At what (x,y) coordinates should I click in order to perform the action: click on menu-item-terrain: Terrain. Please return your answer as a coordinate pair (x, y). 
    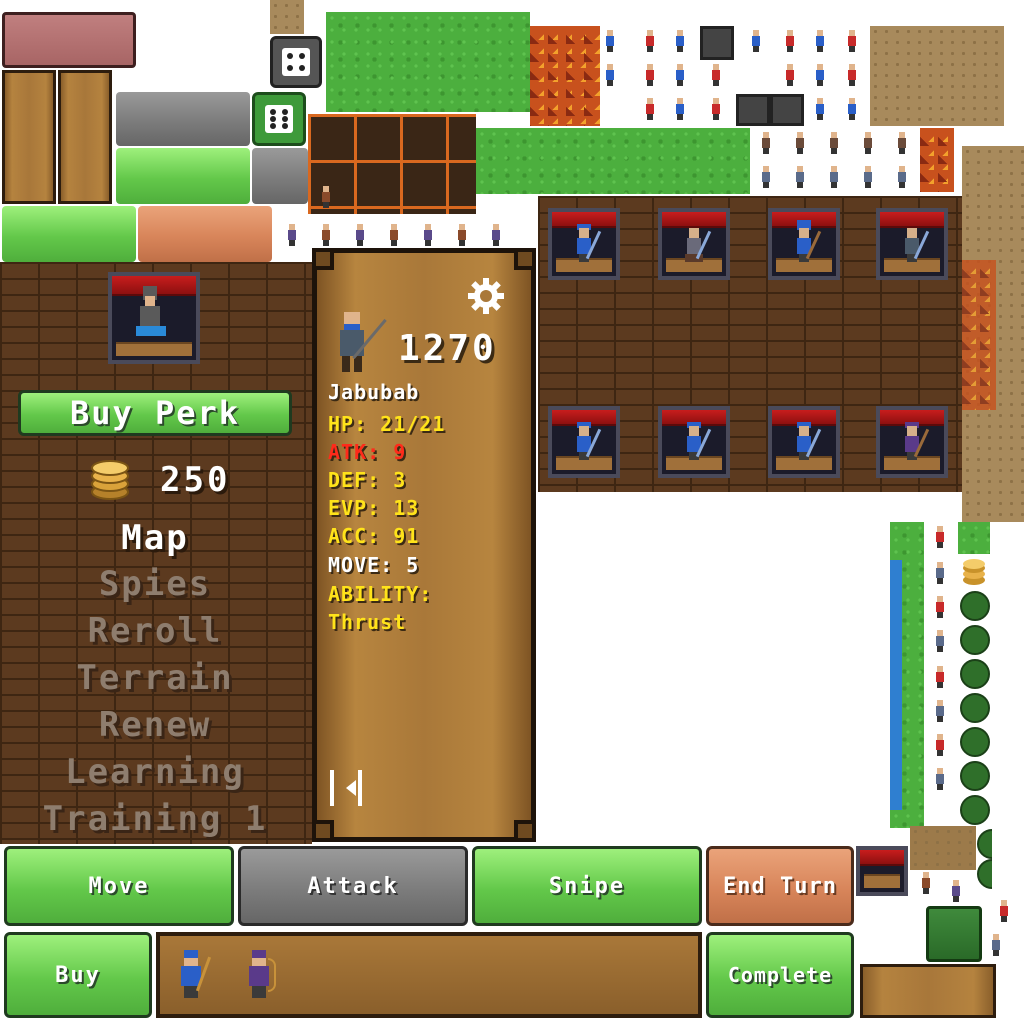
    Looking at the image, I should click on (155, 678).